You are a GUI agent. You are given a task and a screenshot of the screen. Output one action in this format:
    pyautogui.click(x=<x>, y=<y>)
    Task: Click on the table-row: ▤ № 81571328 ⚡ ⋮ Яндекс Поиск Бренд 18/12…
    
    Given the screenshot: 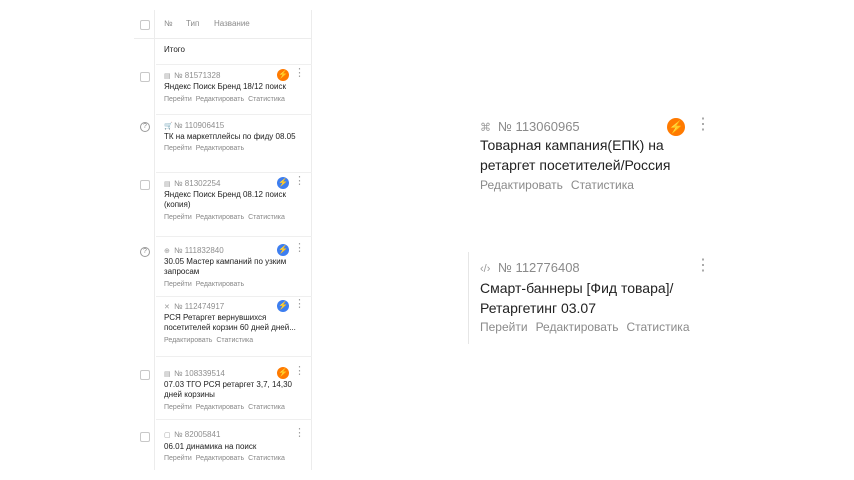 What is the action you would take?
    pyautogui.click(x=223, y=90)
    